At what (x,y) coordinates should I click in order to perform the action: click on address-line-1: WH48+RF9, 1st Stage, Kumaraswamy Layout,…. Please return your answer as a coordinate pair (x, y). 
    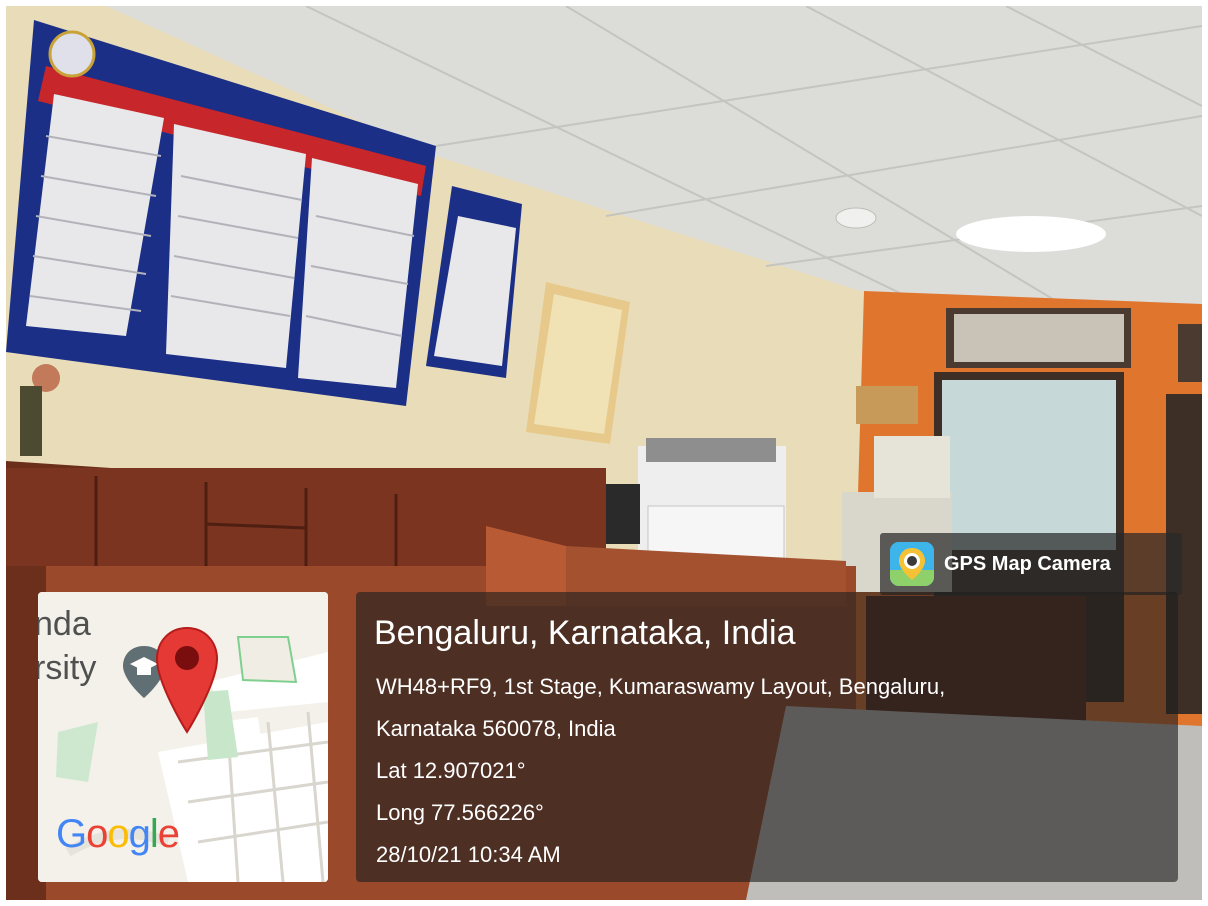
    Looking at the image, I should click on (661, 686).